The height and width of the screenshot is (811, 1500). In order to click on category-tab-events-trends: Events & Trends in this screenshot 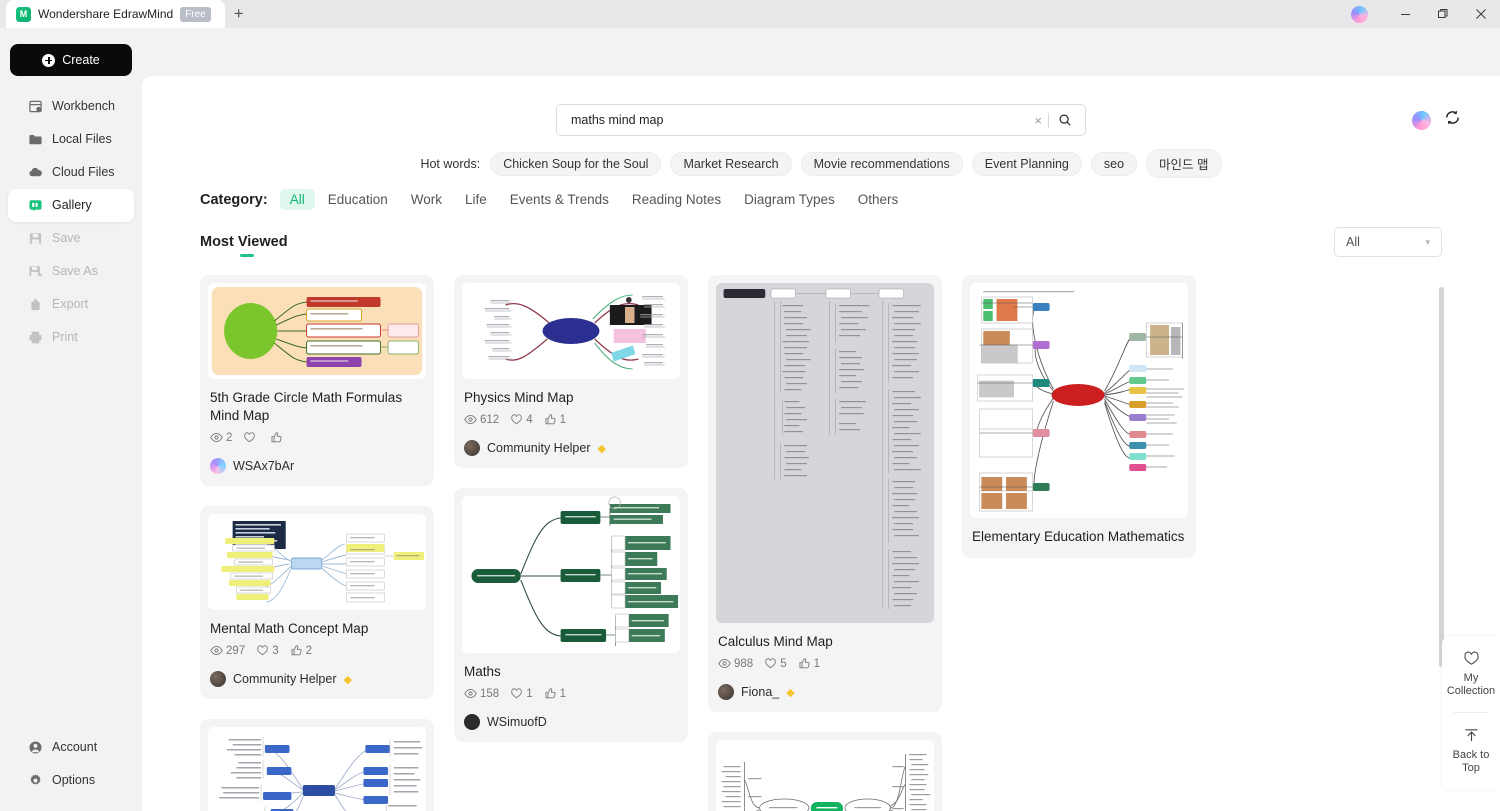, I will do `click(559, 199)`.